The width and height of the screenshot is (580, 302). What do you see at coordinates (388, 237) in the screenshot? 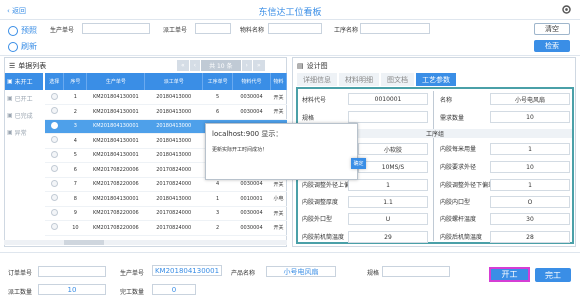
I see `param-value: 29` at bounding box center [388, 237].